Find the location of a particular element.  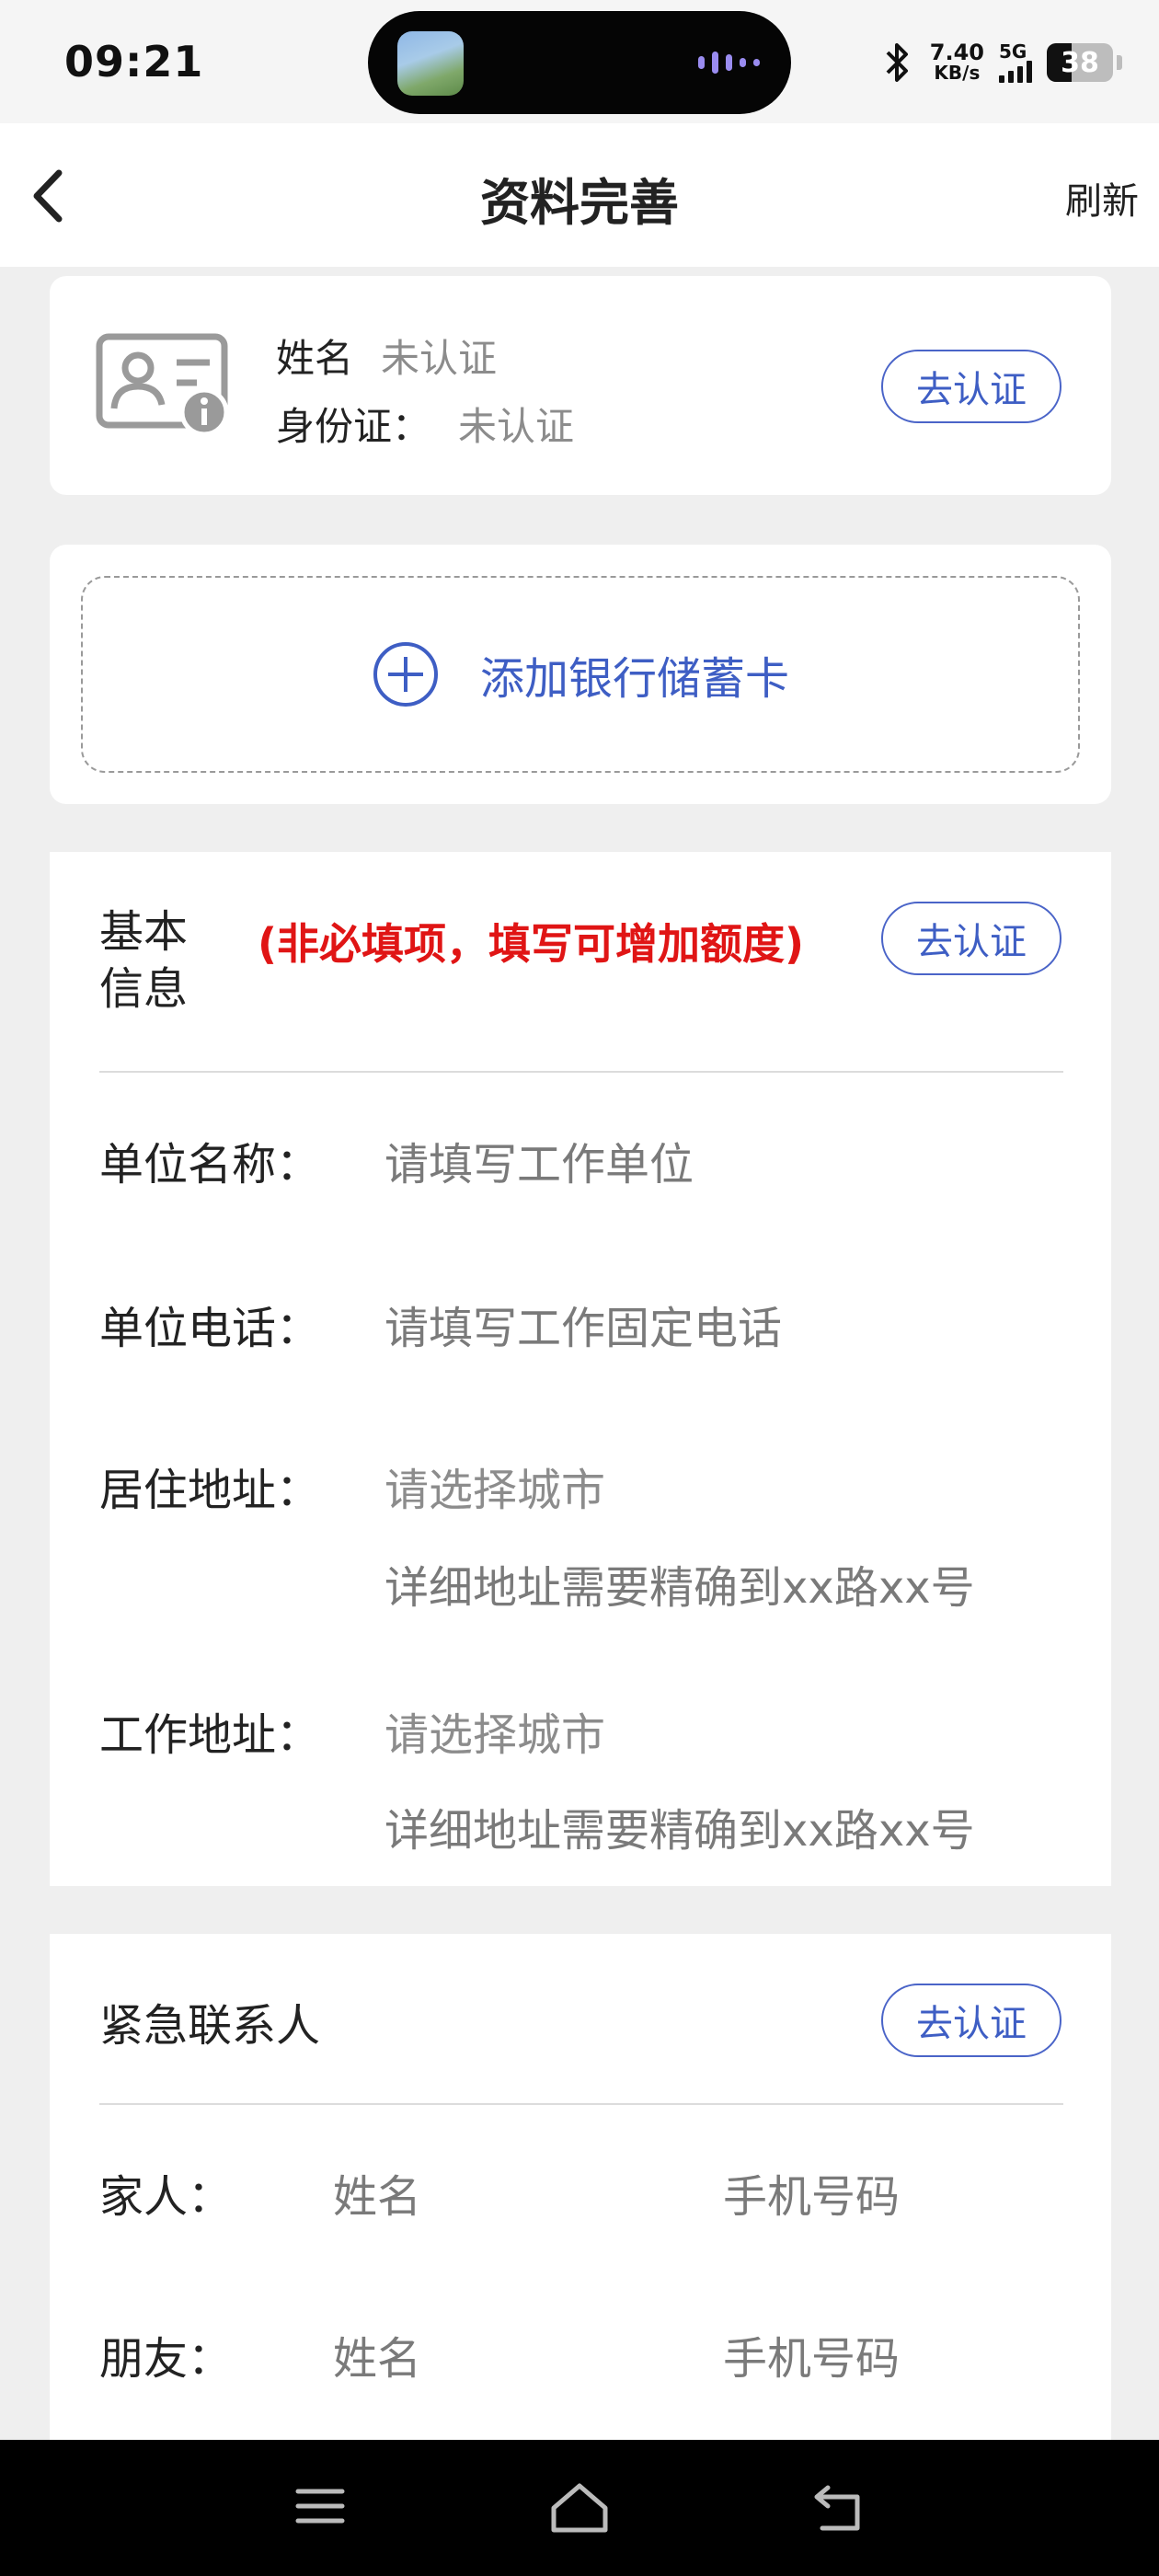

status-time: 09:21 is located at coordinates (134, 61).